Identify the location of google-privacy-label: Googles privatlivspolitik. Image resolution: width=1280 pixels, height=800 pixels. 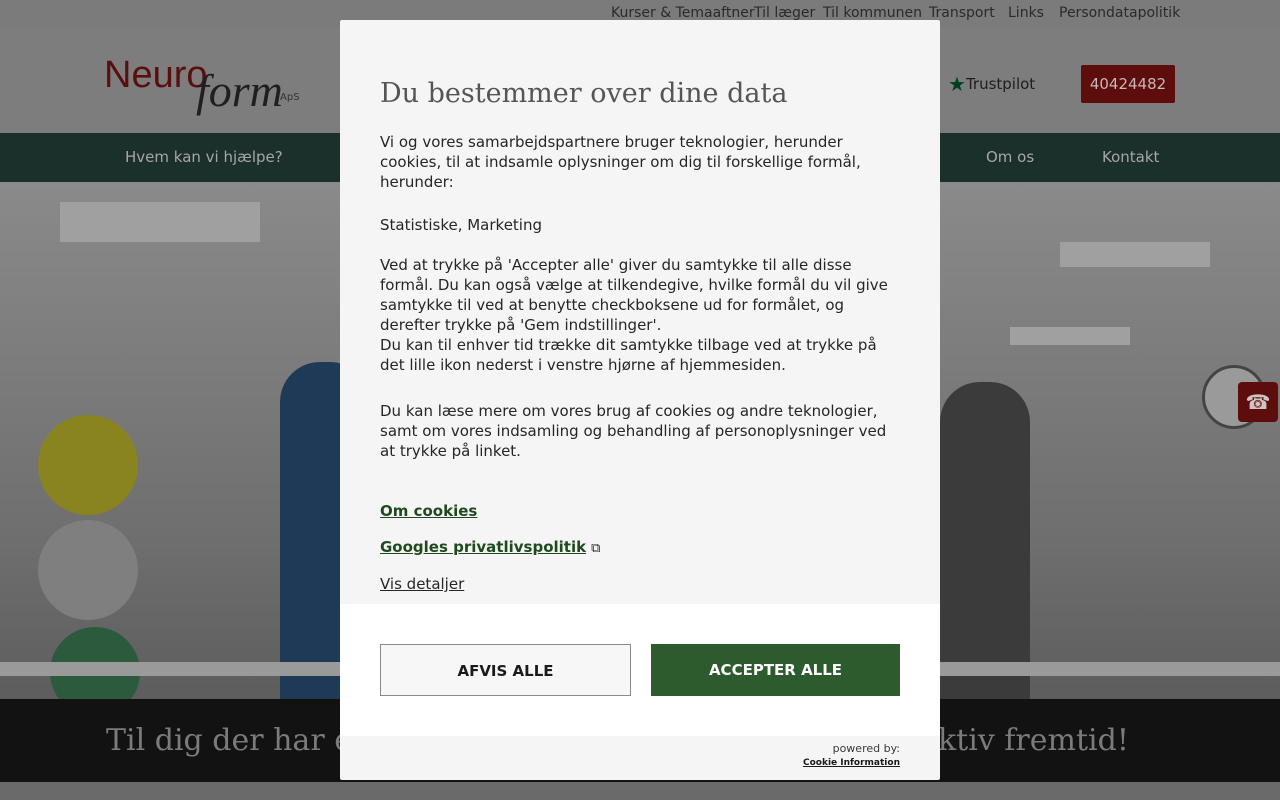
(483, 547).